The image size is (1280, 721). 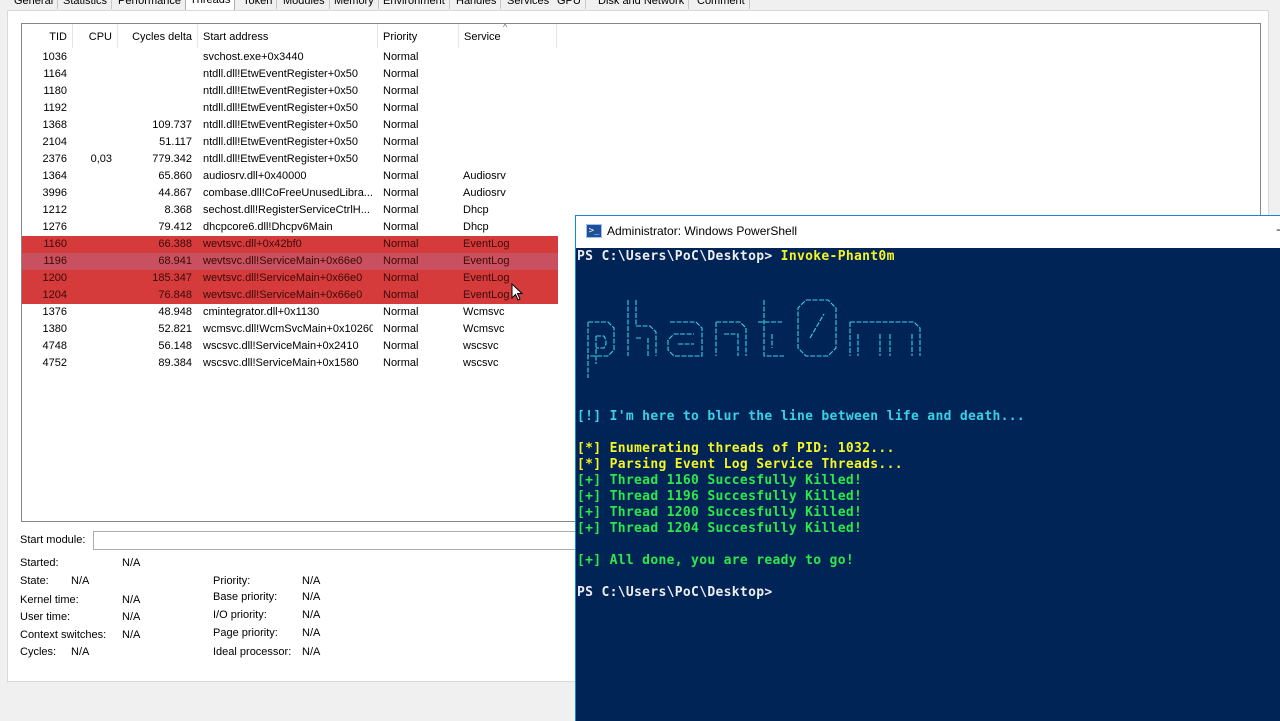 What do you see at coordinates (49, 600) in the screenshot?
I see `kernel-time-label: Kernel time:` at bounding box center [49, 600].